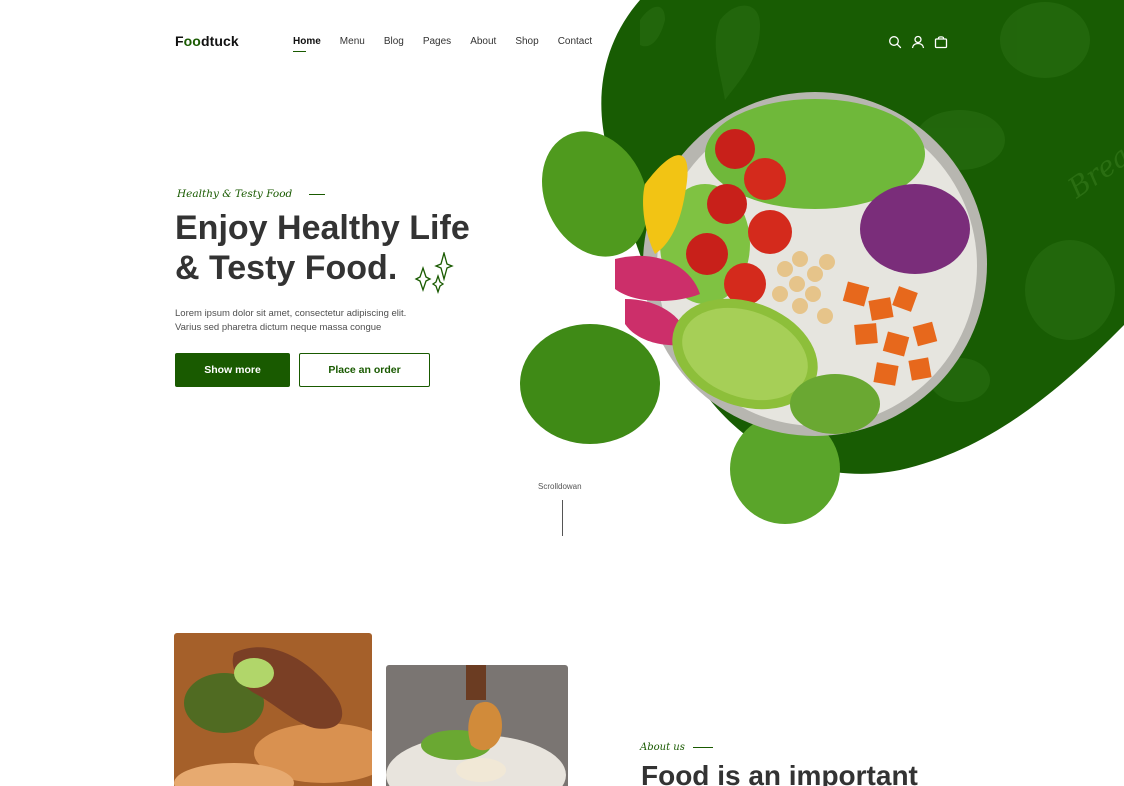  What do you see at coordinates (562, 518) in the screenshot?
I see `scroll-down-line` at bounding box center [562, 518].